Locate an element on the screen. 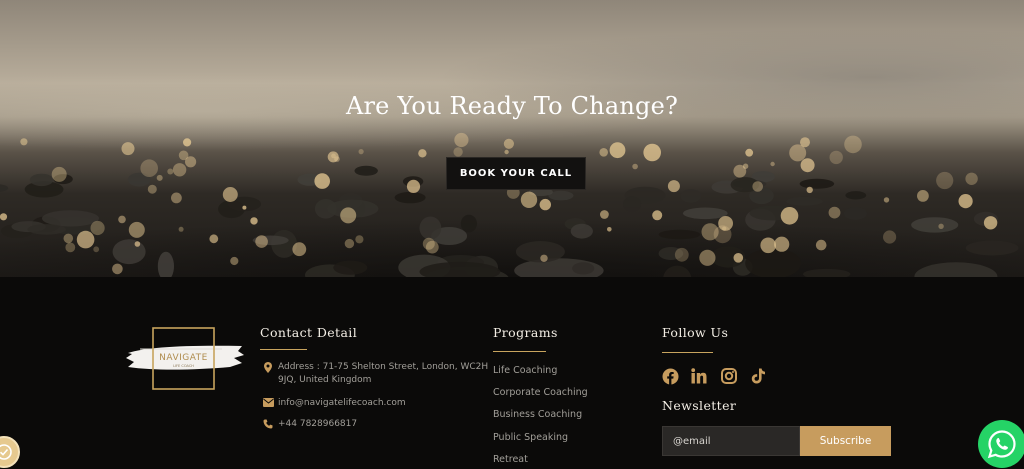  instagram-icon is located at coordinates (729, 376).